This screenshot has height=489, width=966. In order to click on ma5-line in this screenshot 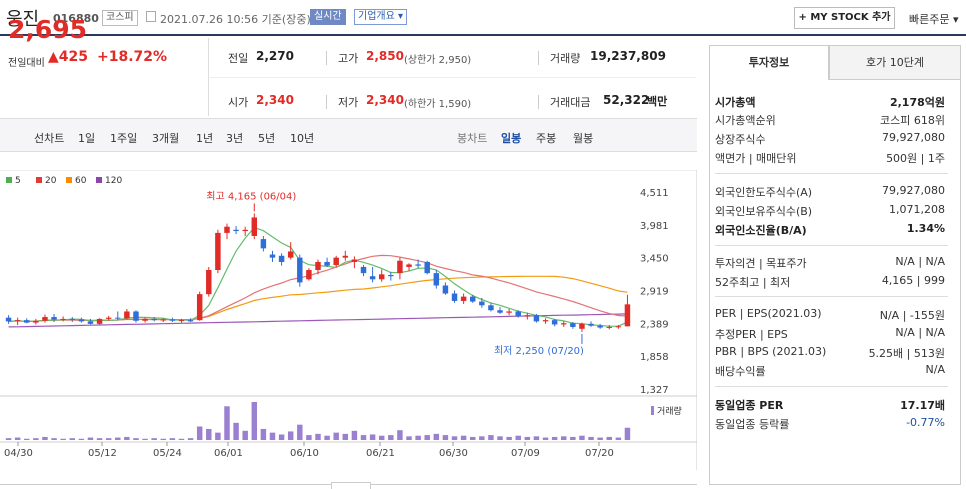, I will do `click(318, 276)`.